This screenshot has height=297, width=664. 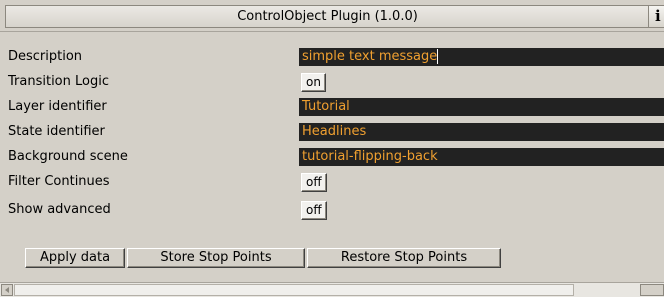 What do you see at coordinates (404, 258) in the screenshot?
I see `restore-stop-points-button: Restore Stop Points` at bounding box center [404, 258].